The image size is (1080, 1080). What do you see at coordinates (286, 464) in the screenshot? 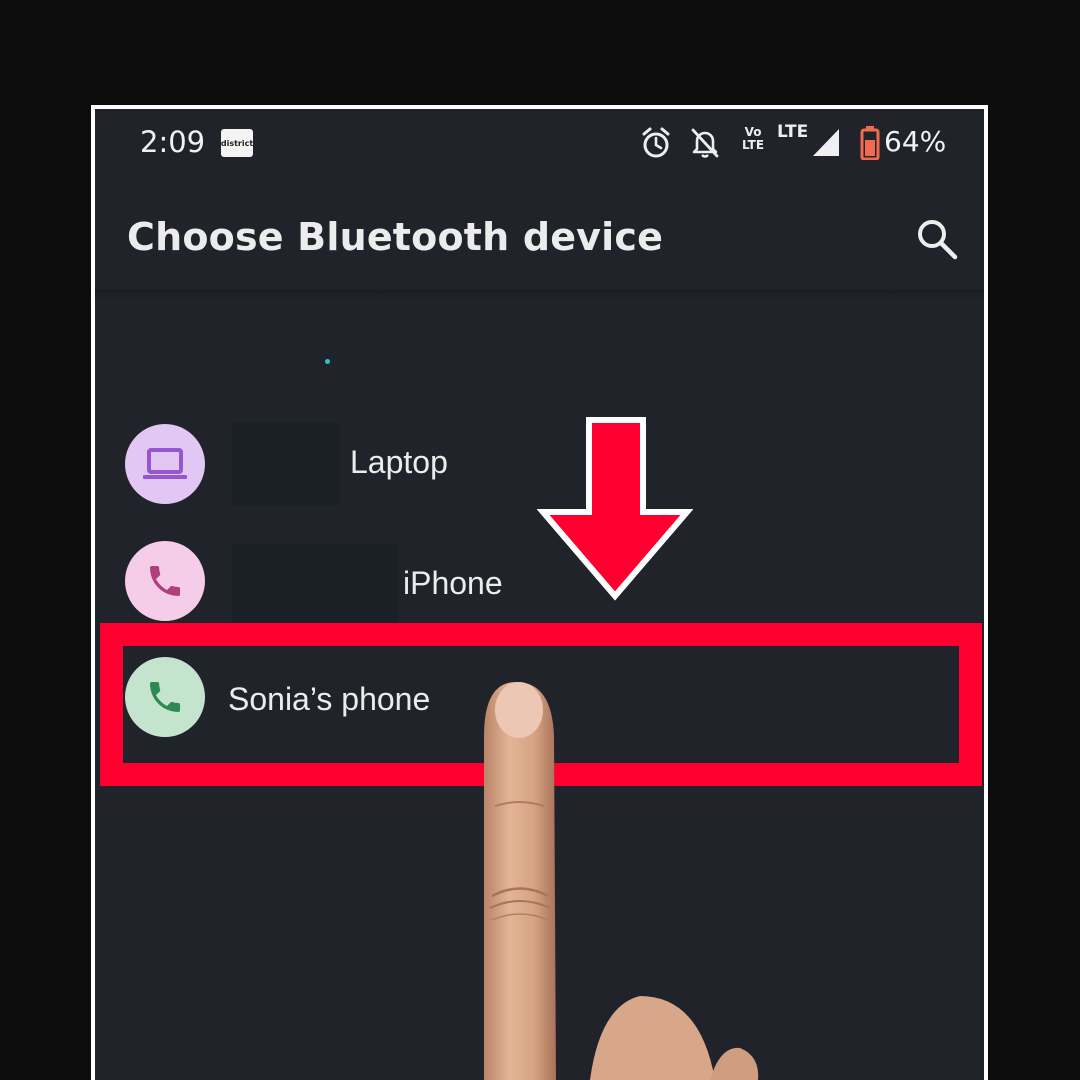
I see `redacted-name` at bounding box center [286, 464].